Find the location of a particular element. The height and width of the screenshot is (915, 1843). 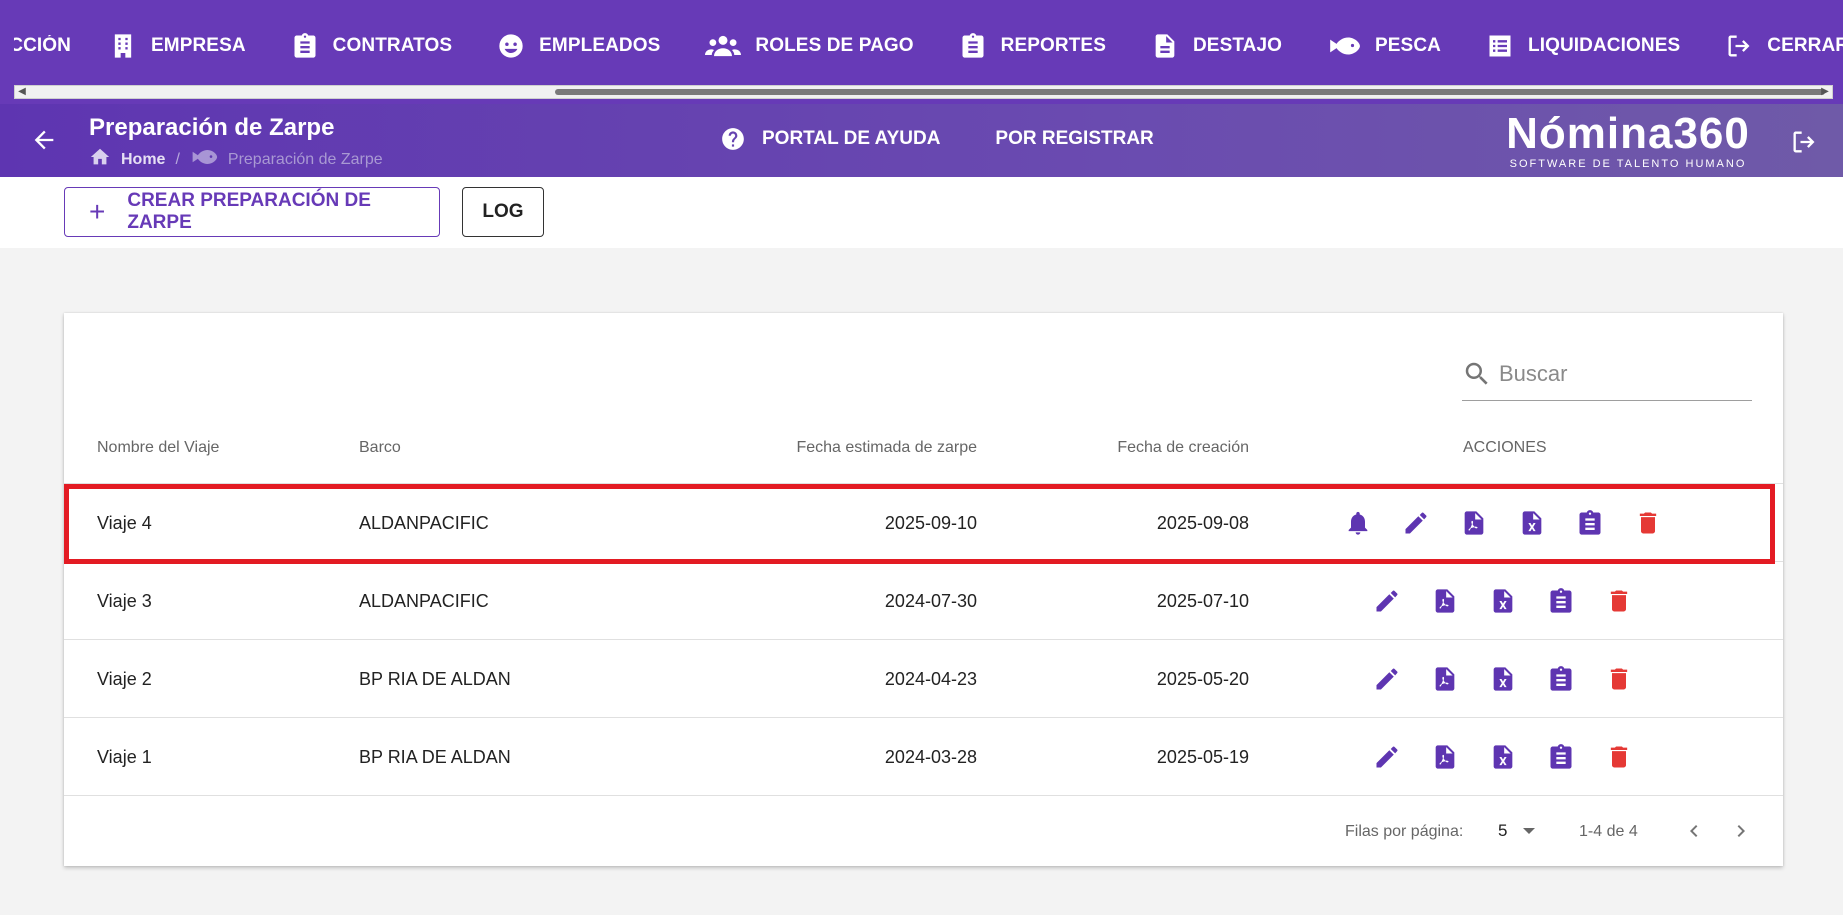

table-pagination: Filas por página: 5 1-4 de 4 is located at coordinates (923, 832).